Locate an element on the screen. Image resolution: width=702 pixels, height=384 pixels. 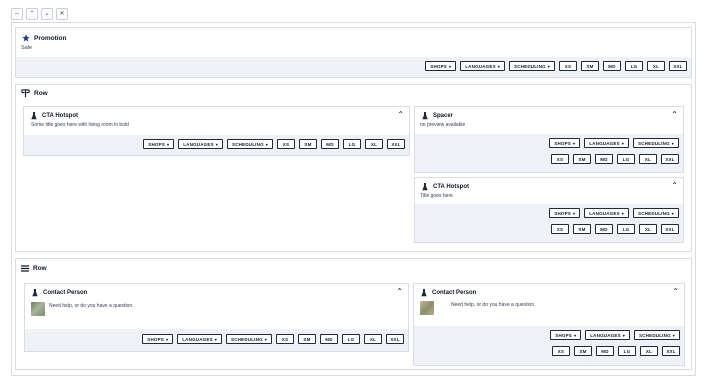
card-title: CTA Hotspot is located at coordinates (60, 116).